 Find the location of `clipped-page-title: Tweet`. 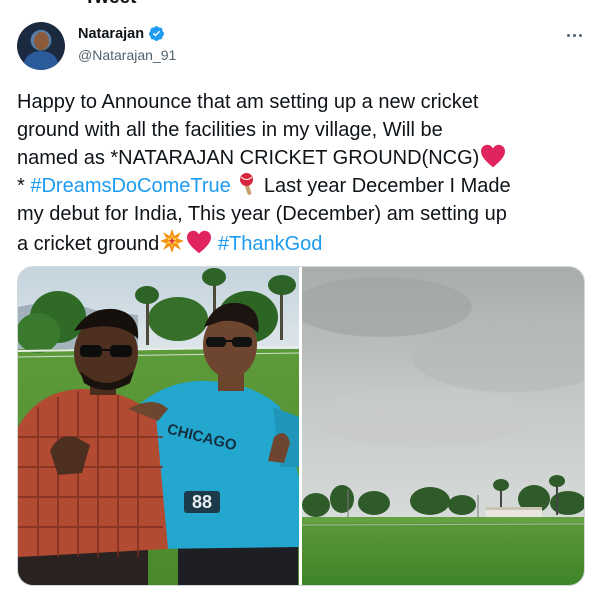

clipped-page-title: Tweet is located at coordinates (300, 4).